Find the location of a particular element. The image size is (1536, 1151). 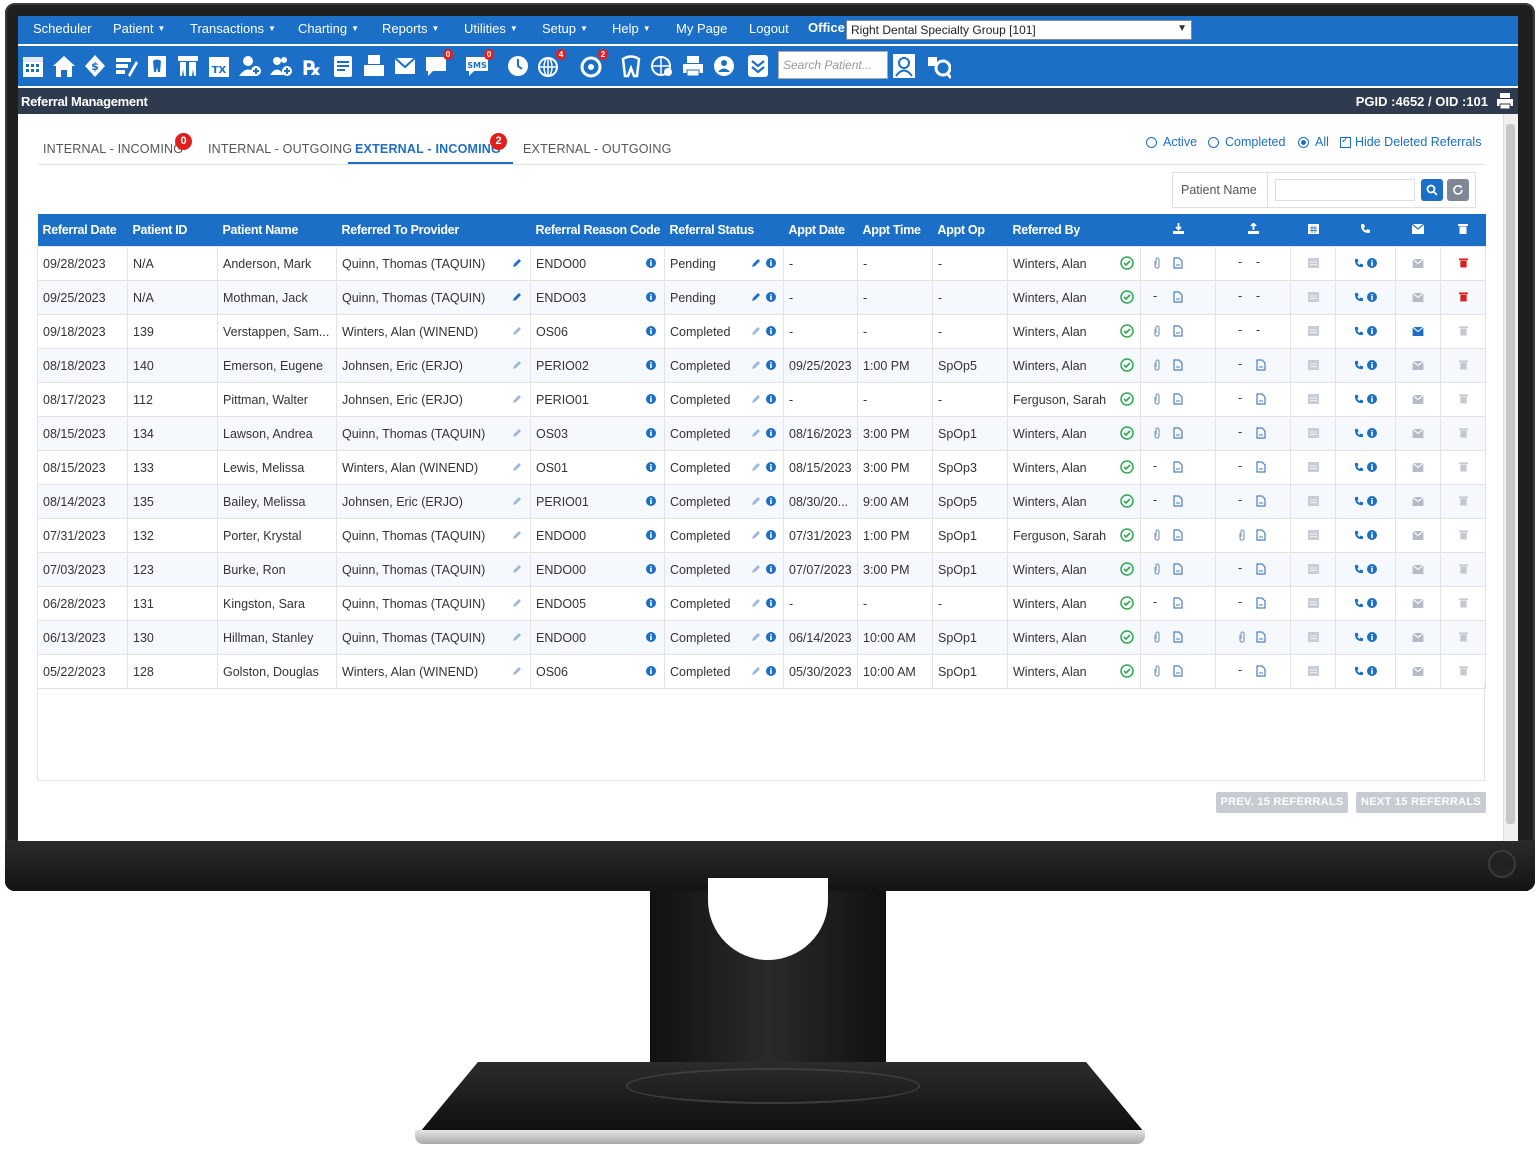

patient-name-link: Lawson, Andrea is located at coordinates (277, 433).